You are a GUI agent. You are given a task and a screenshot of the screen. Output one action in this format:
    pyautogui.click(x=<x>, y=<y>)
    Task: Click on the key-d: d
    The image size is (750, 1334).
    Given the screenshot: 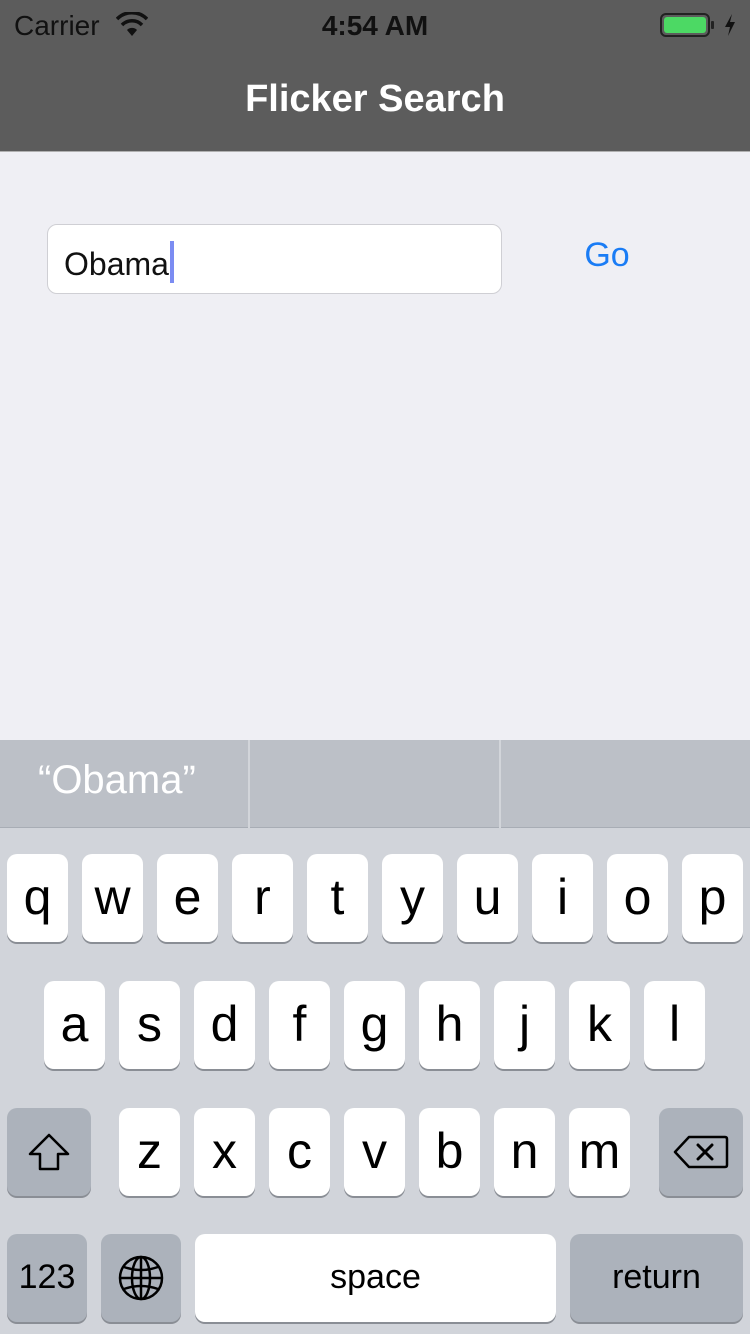 What is the action you would take?
    pyautogui.click(x=224, y=1025)
    